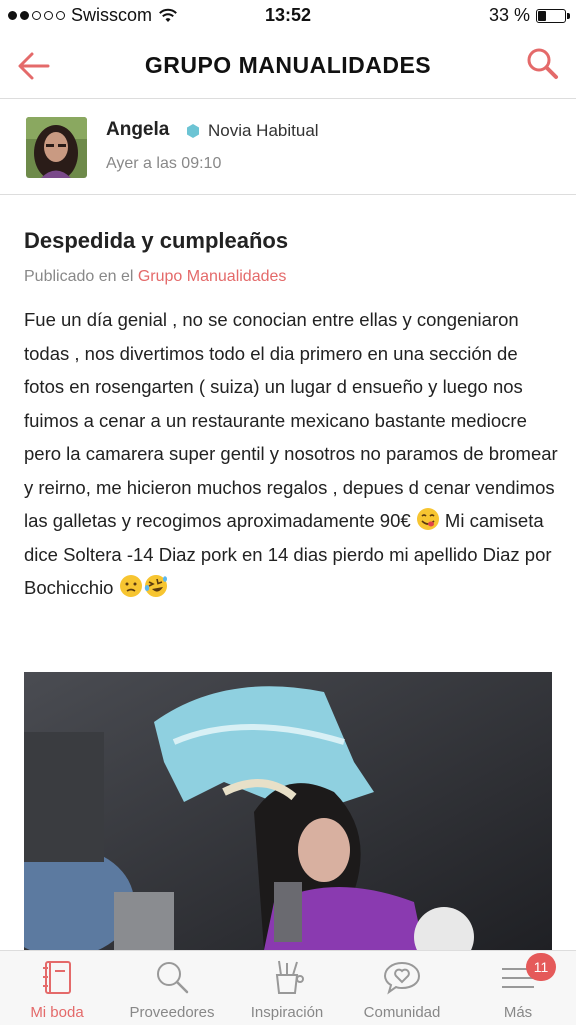  Describe the element at coordinates (56, 147) in the screenshot. I see `avatar` at that location.